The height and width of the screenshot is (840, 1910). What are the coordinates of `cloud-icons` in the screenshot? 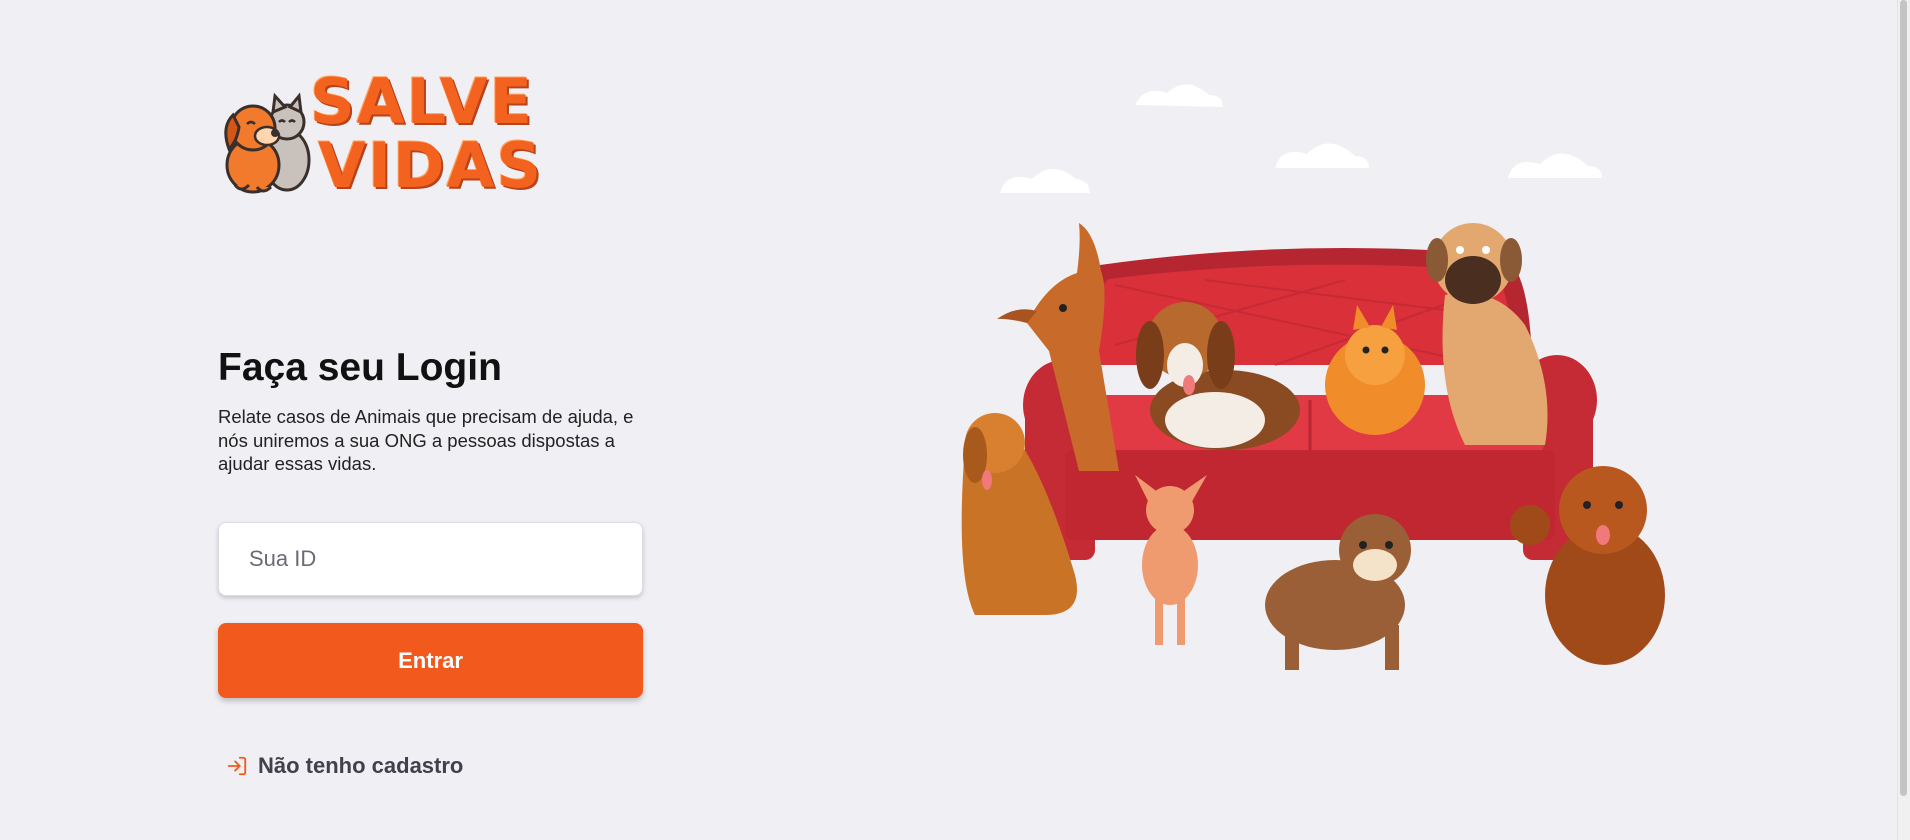 It's located at (1301, 138).